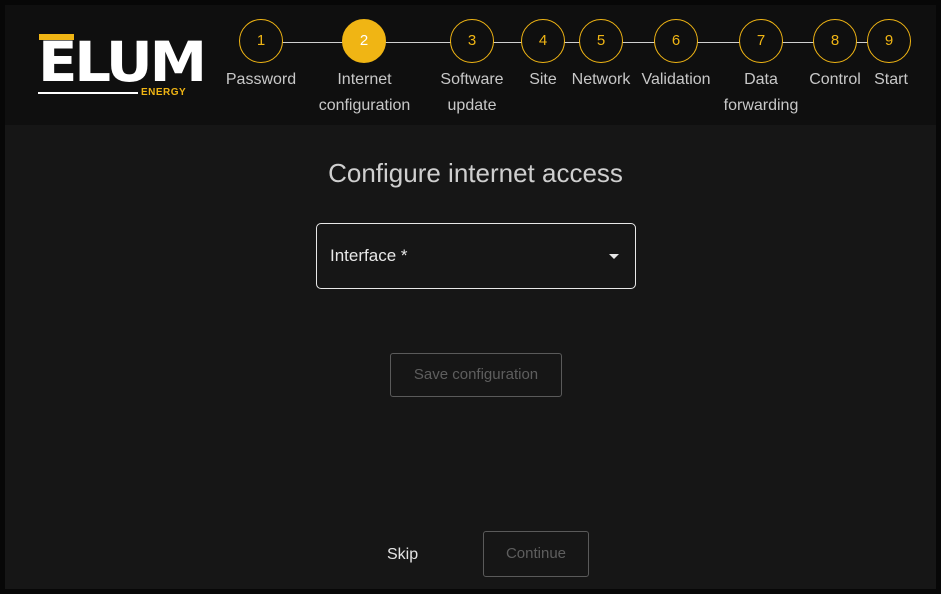 The width and height of the screenshot is (941, 594). I want to click on step-5-label: Network, so click(601, 79).